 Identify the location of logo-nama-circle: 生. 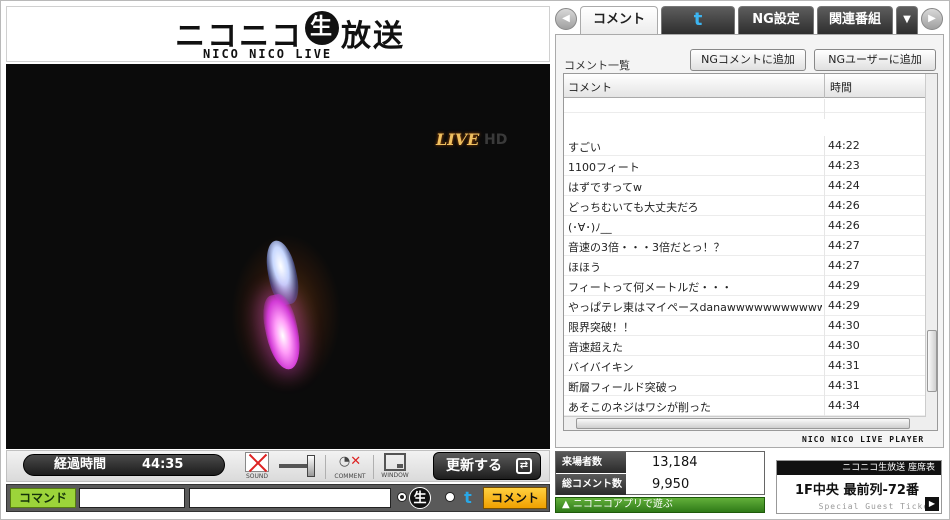
(322, 28).